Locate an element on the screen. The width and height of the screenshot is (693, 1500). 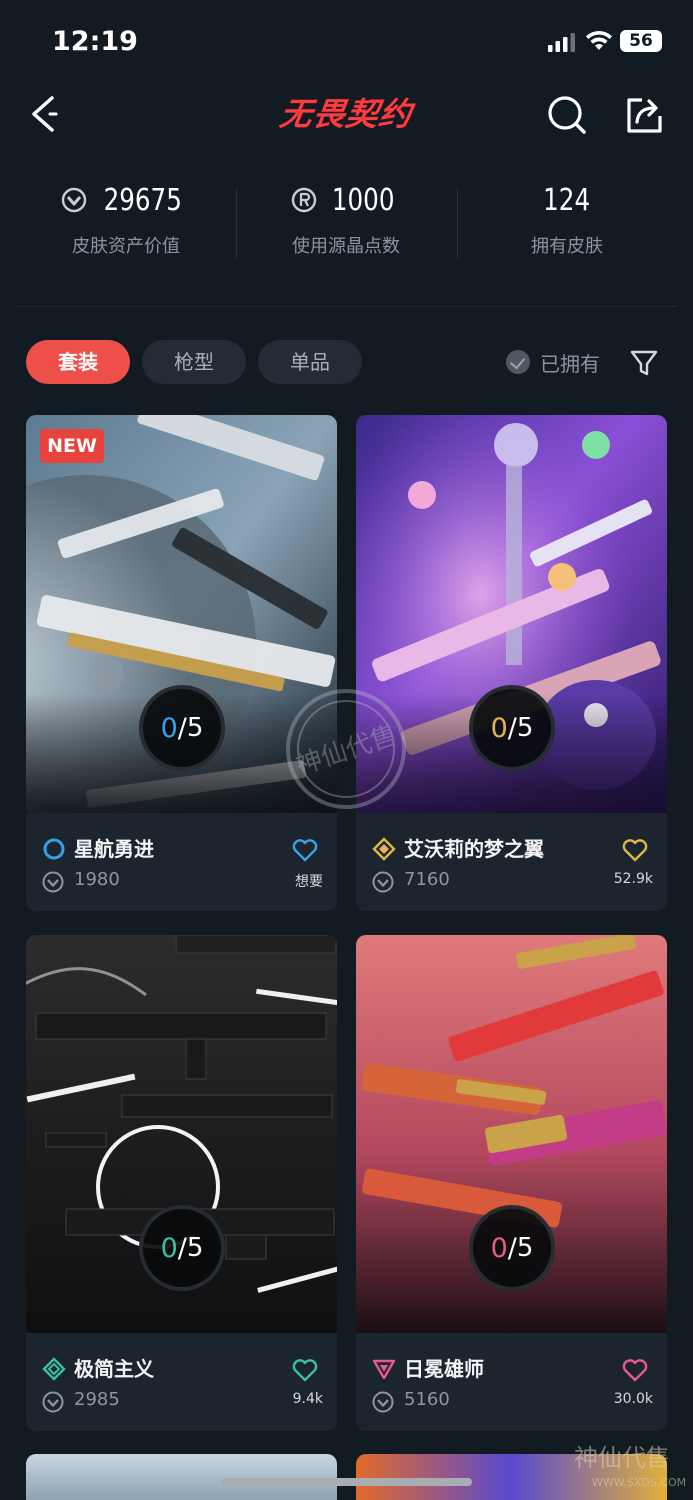
bundle-card: 0/5 极简主义 2985 9.4k is located at coordinates (181, 1183).